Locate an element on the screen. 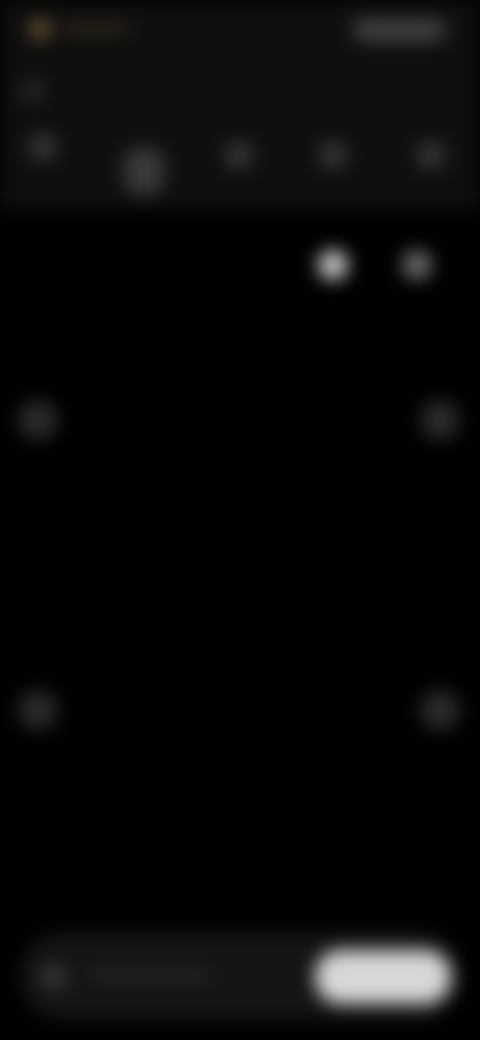 Image resolution: width=480 pixels, height=1040 pixels. view-control-primary-icon is located at coordinates (333, 265).